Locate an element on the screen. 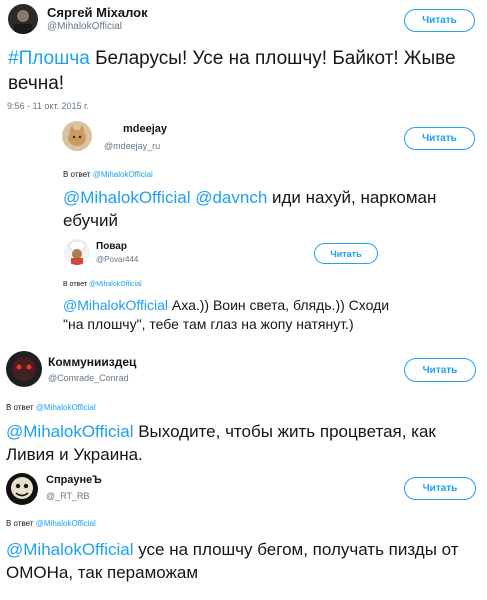  author-handle: @mdeejay_ru is located at coordinates (132, 146).